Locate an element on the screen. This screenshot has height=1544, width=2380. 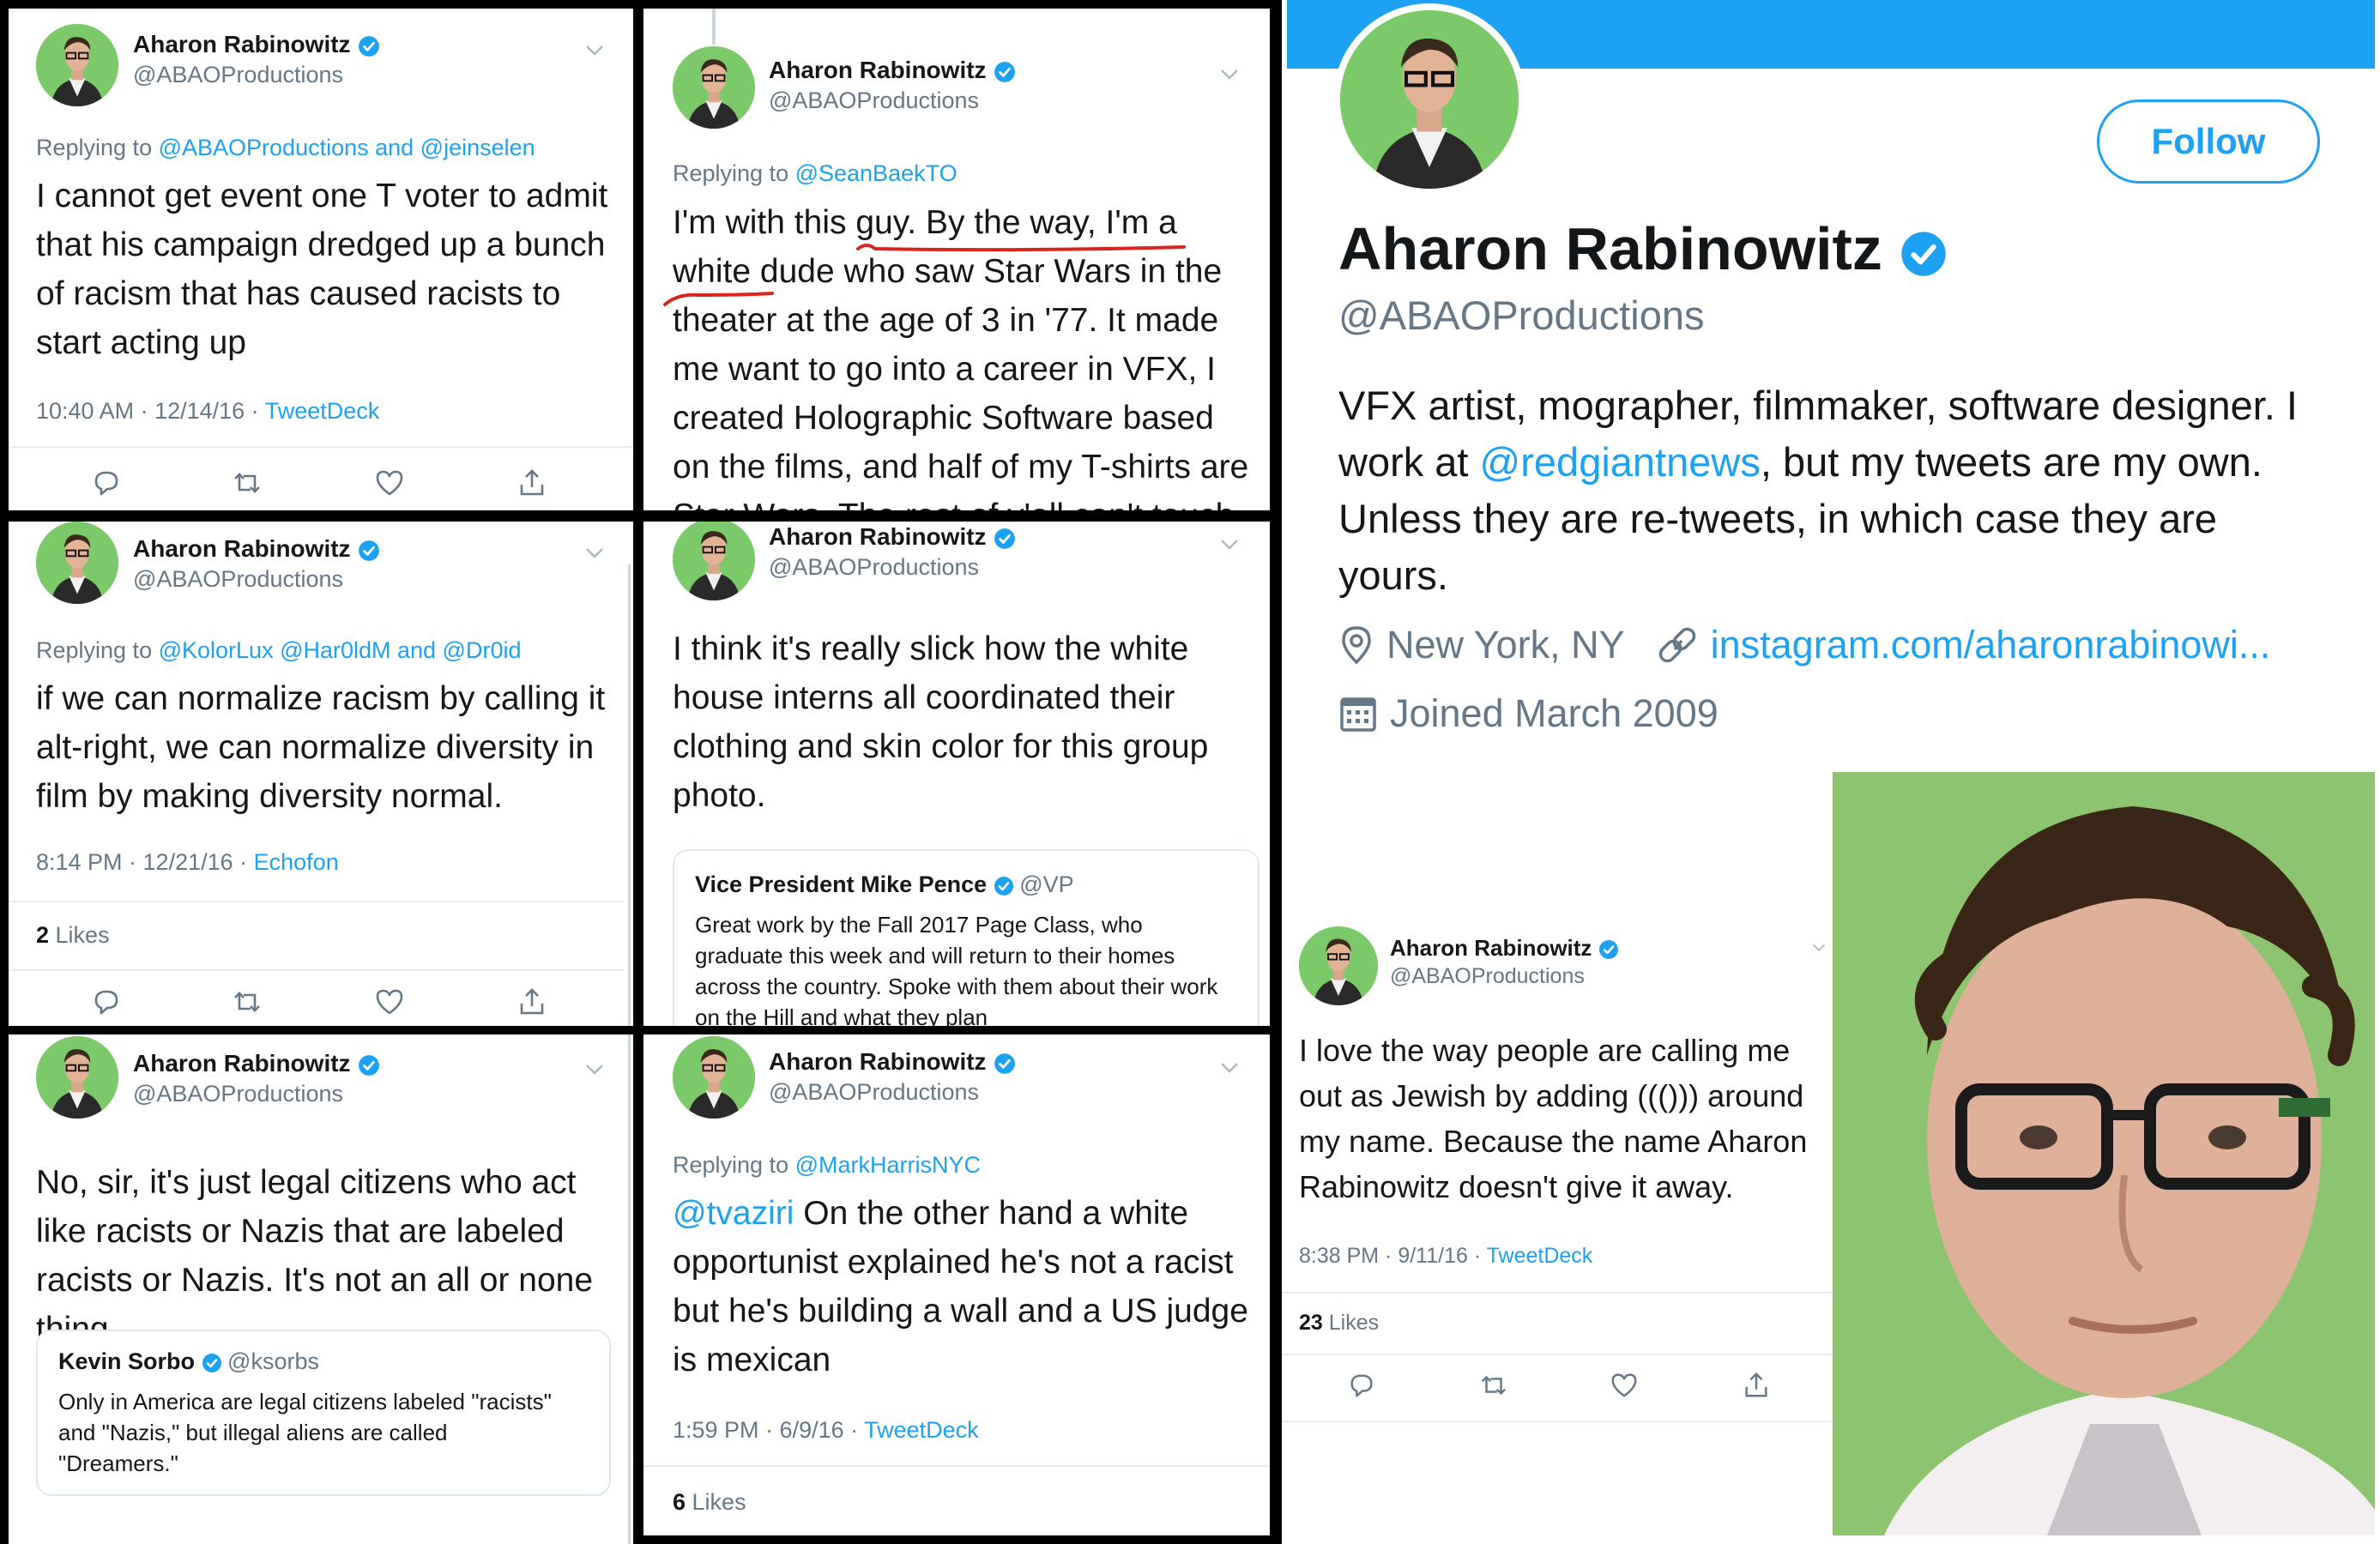
portrait-photo is located at coordinates (2104, 1153).